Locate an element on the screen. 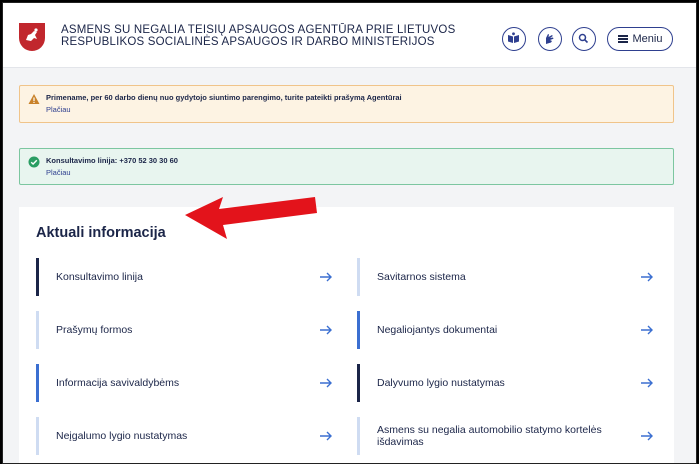 The image size is (699, 464). search-icon is located at coordinates (583, 38).